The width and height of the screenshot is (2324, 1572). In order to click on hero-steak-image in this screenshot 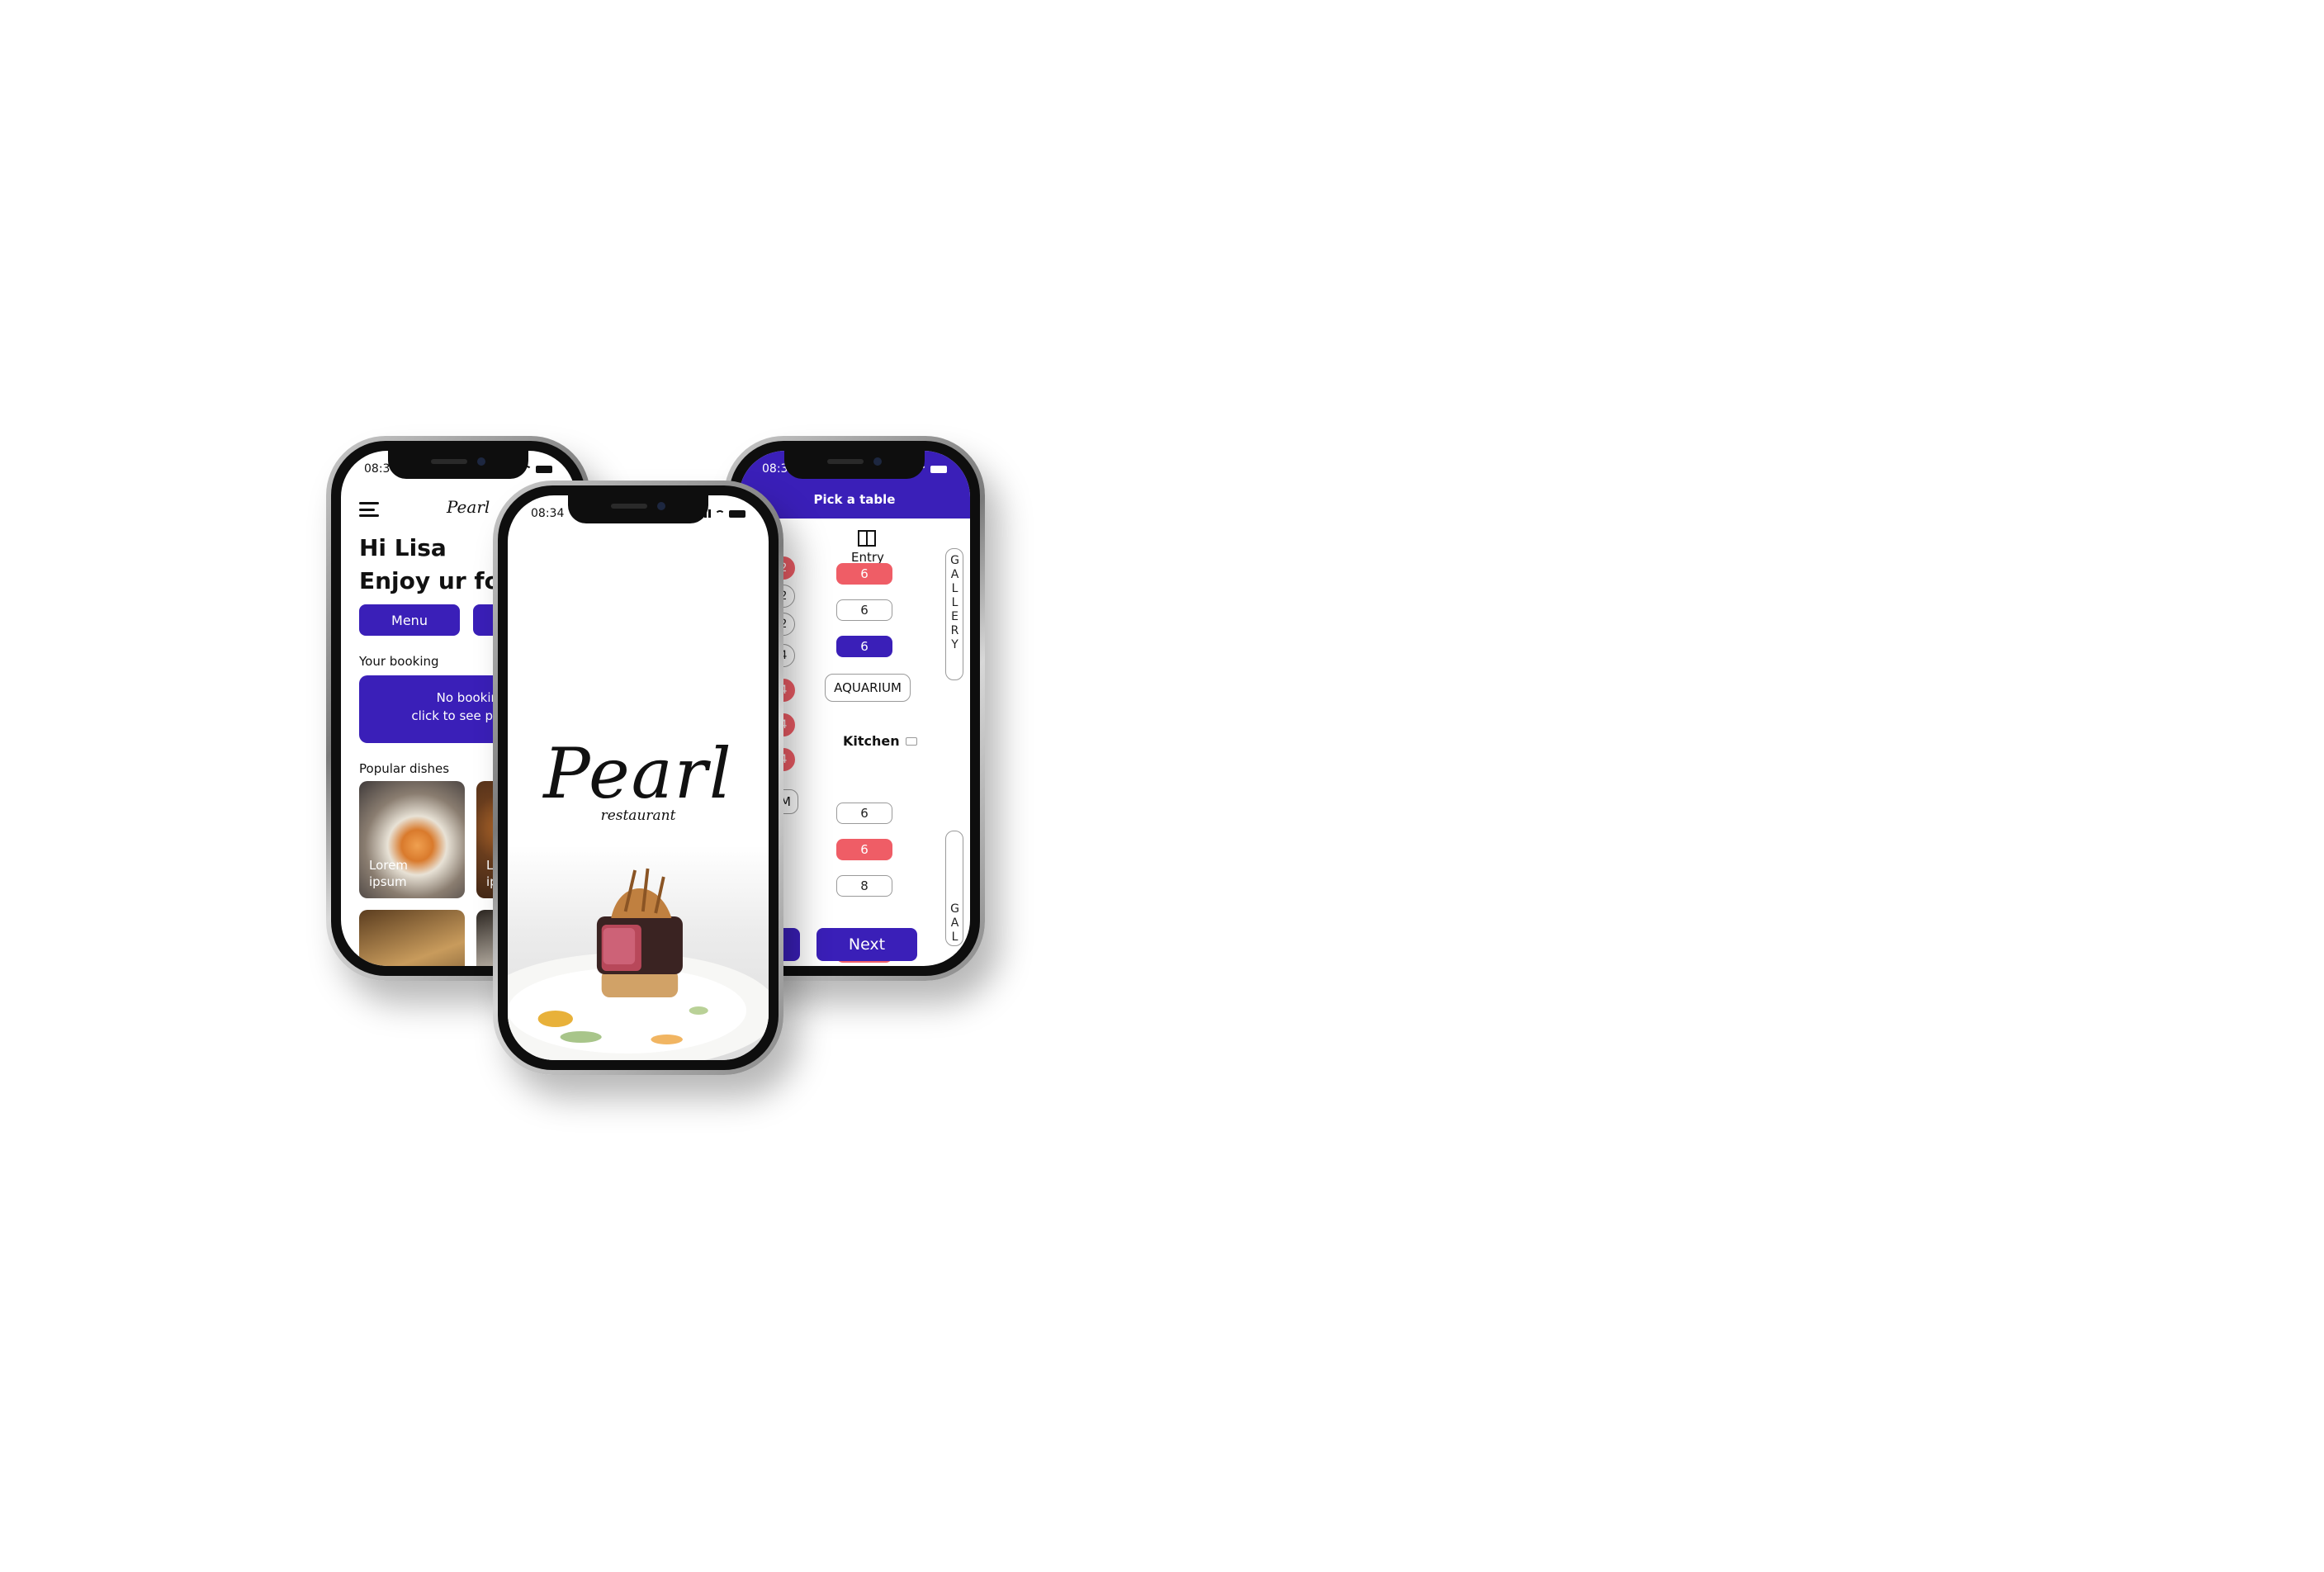, I will do `click(639, 952)`.